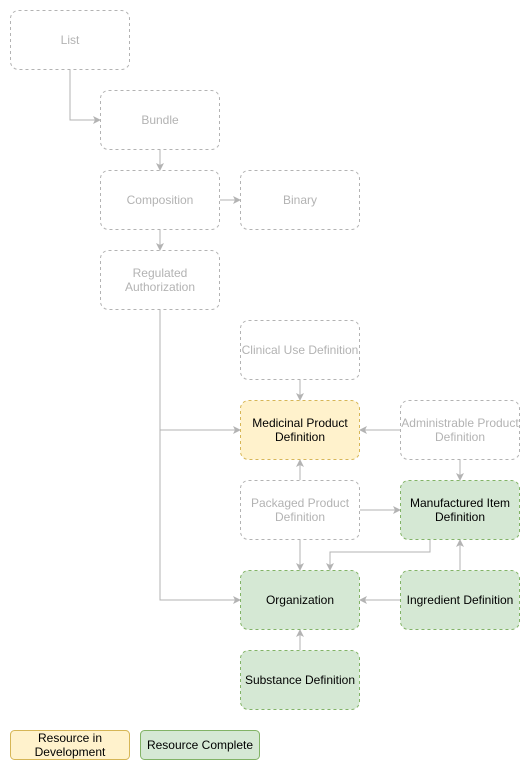 The width and height of the screenshot is (531, 771). Describe the element at coordinates (200, 517) in the screenshot. I see `edge-regulated-authorization-to-organization` at that location.